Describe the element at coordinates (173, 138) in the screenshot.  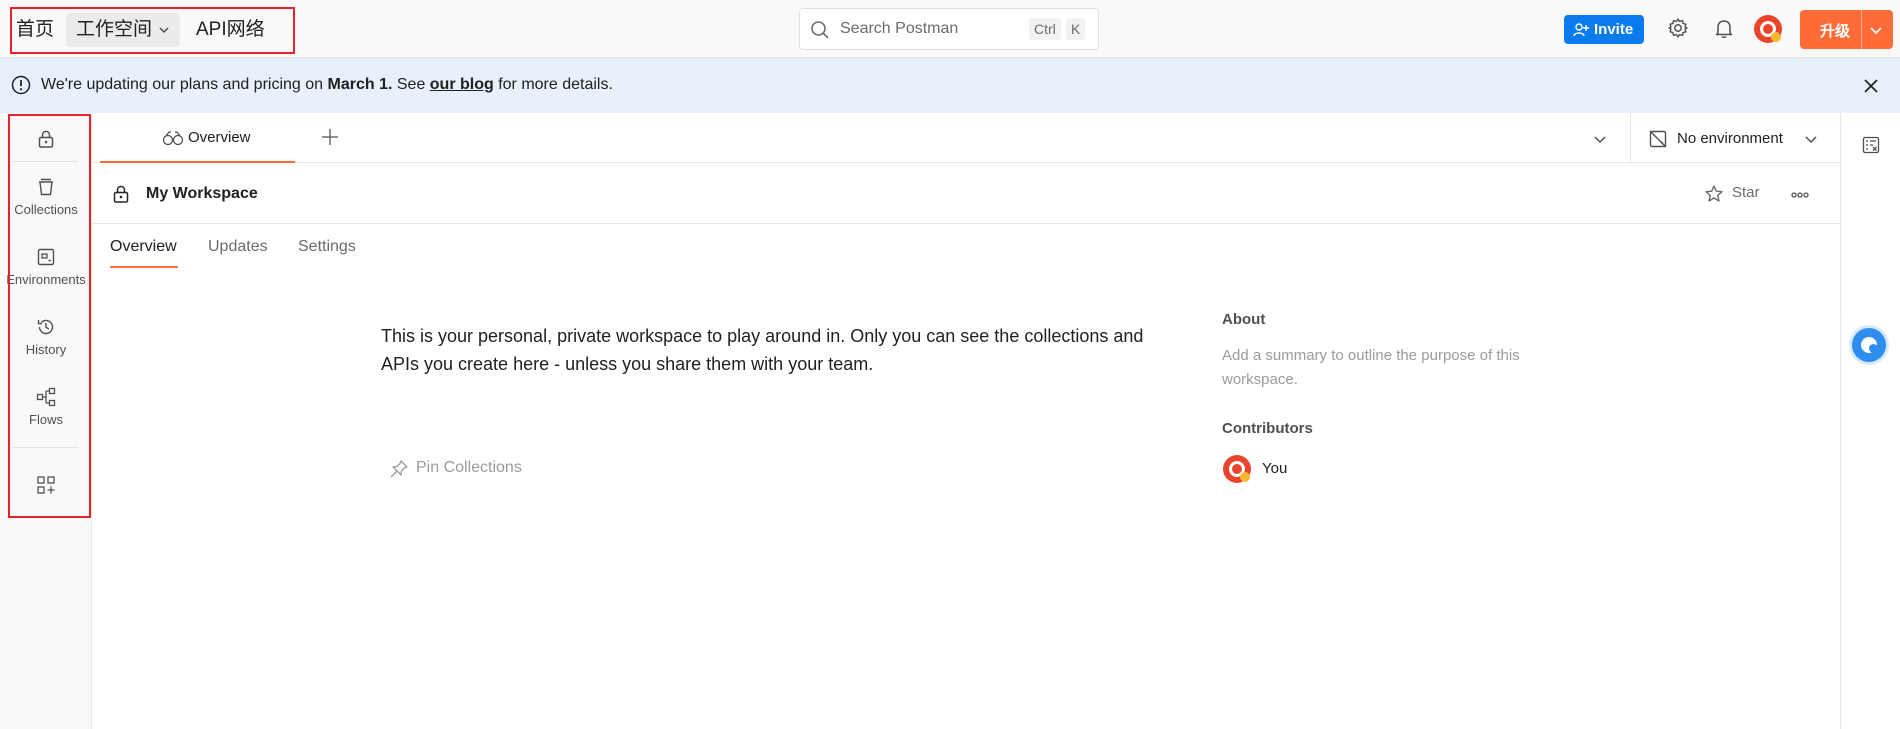
I see `overview-icon` at that location.